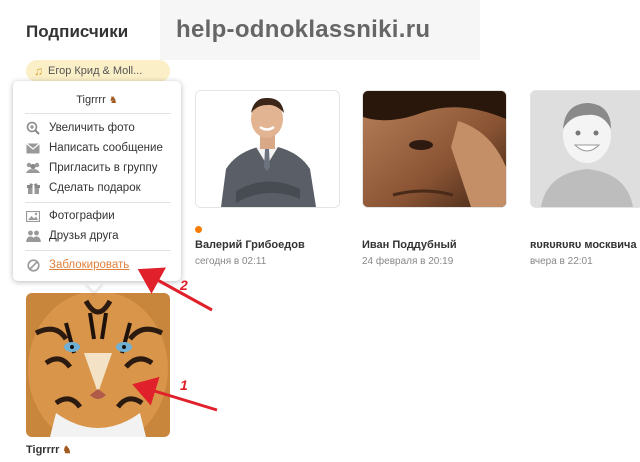 Image resolution: width=640 pixels, height=462 pixels. Describe the element at coordinates (561, 261) in the screenshot. I see `subscriber-last-seen: вчера в 22:01` at that location.